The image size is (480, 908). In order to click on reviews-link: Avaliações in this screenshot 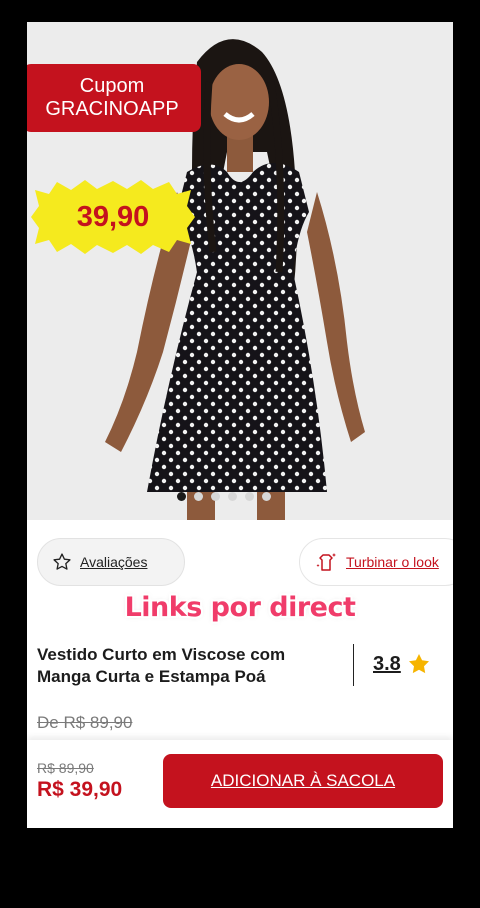, I will do `click(113, 562)`.